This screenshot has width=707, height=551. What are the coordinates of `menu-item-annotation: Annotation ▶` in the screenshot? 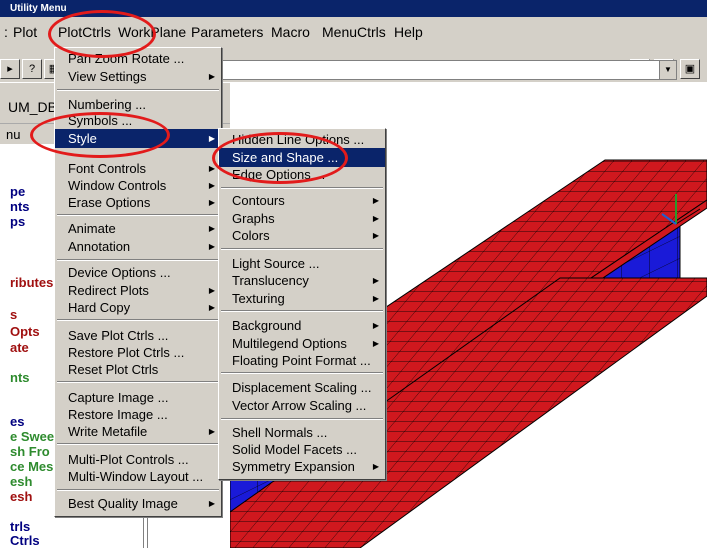 It's located at (138, 246).